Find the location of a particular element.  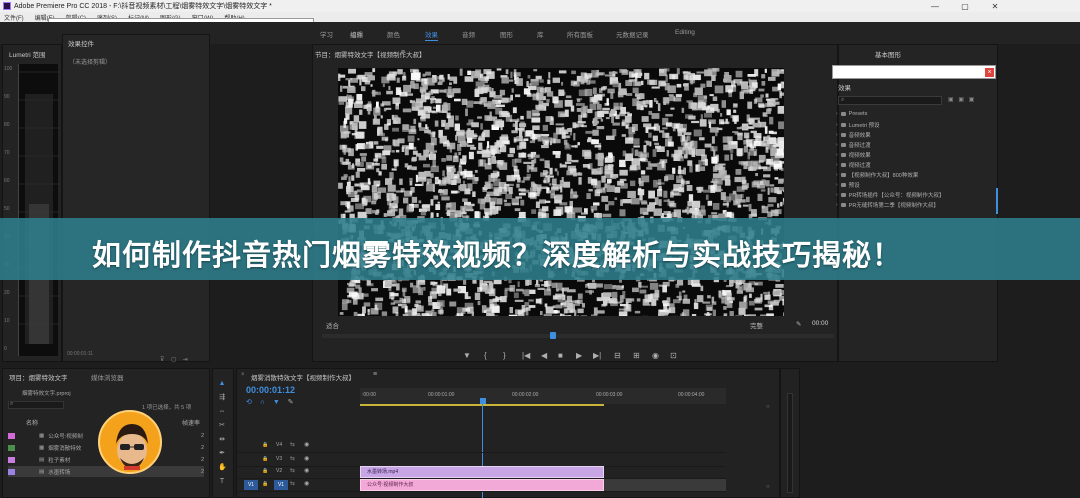

step-forward-icon: ▶ is located at coordinates (579, 355).